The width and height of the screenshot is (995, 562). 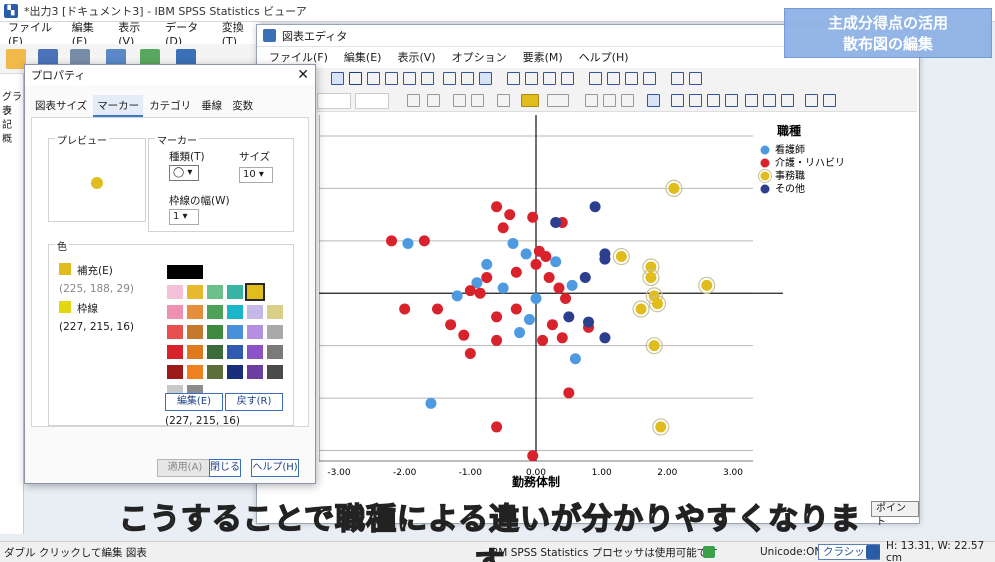 I want to click on chart-layout-icon, so click(x=653, y=100).